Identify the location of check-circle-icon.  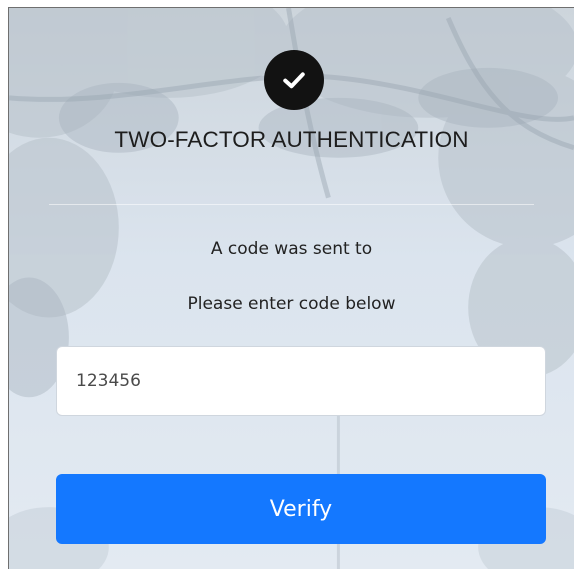
(294, 80).